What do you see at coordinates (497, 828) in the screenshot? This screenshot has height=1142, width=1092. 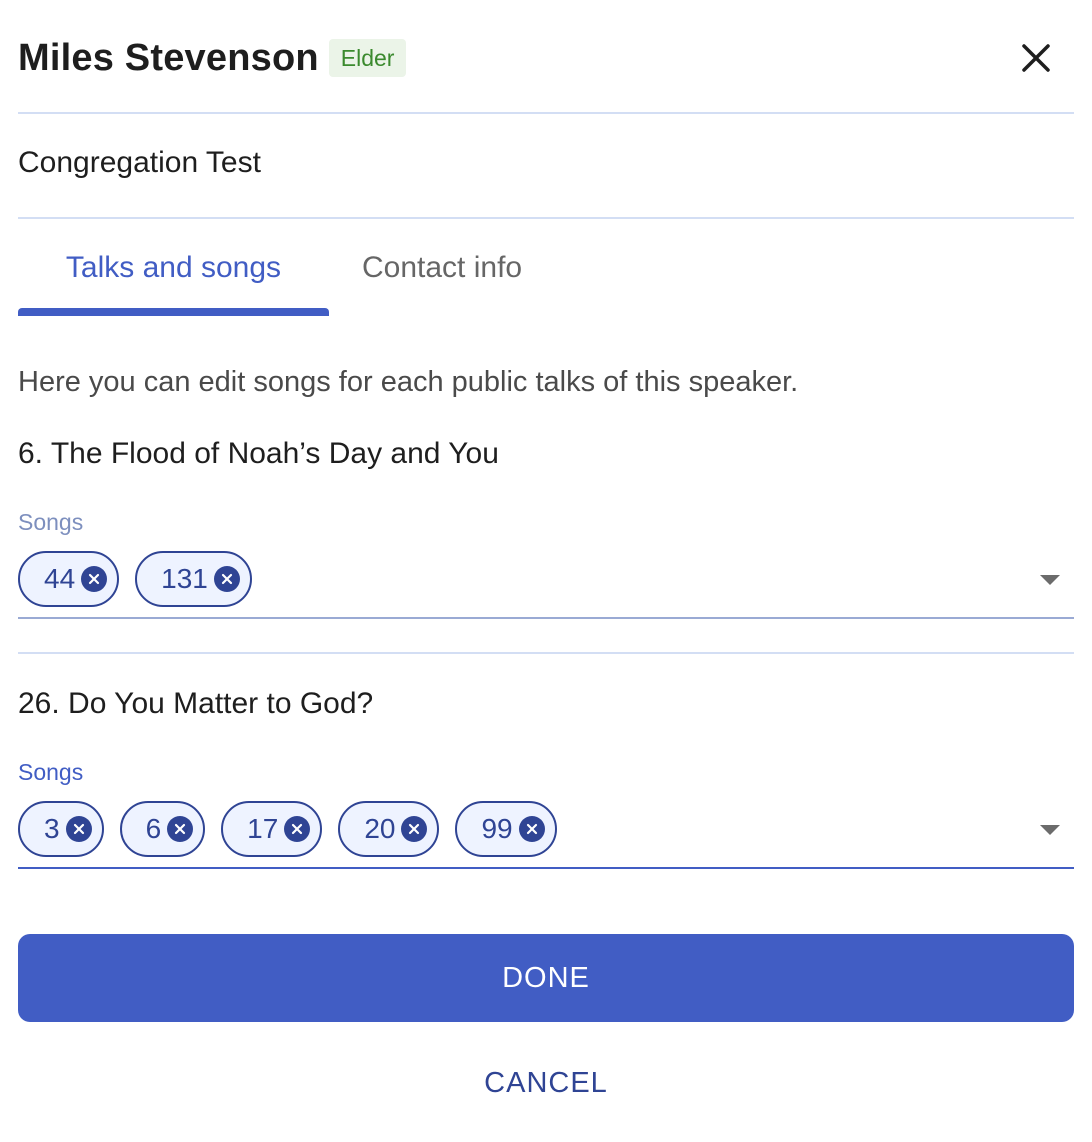 I see `song-chip-label: 99` at bounding box center [497, 828].